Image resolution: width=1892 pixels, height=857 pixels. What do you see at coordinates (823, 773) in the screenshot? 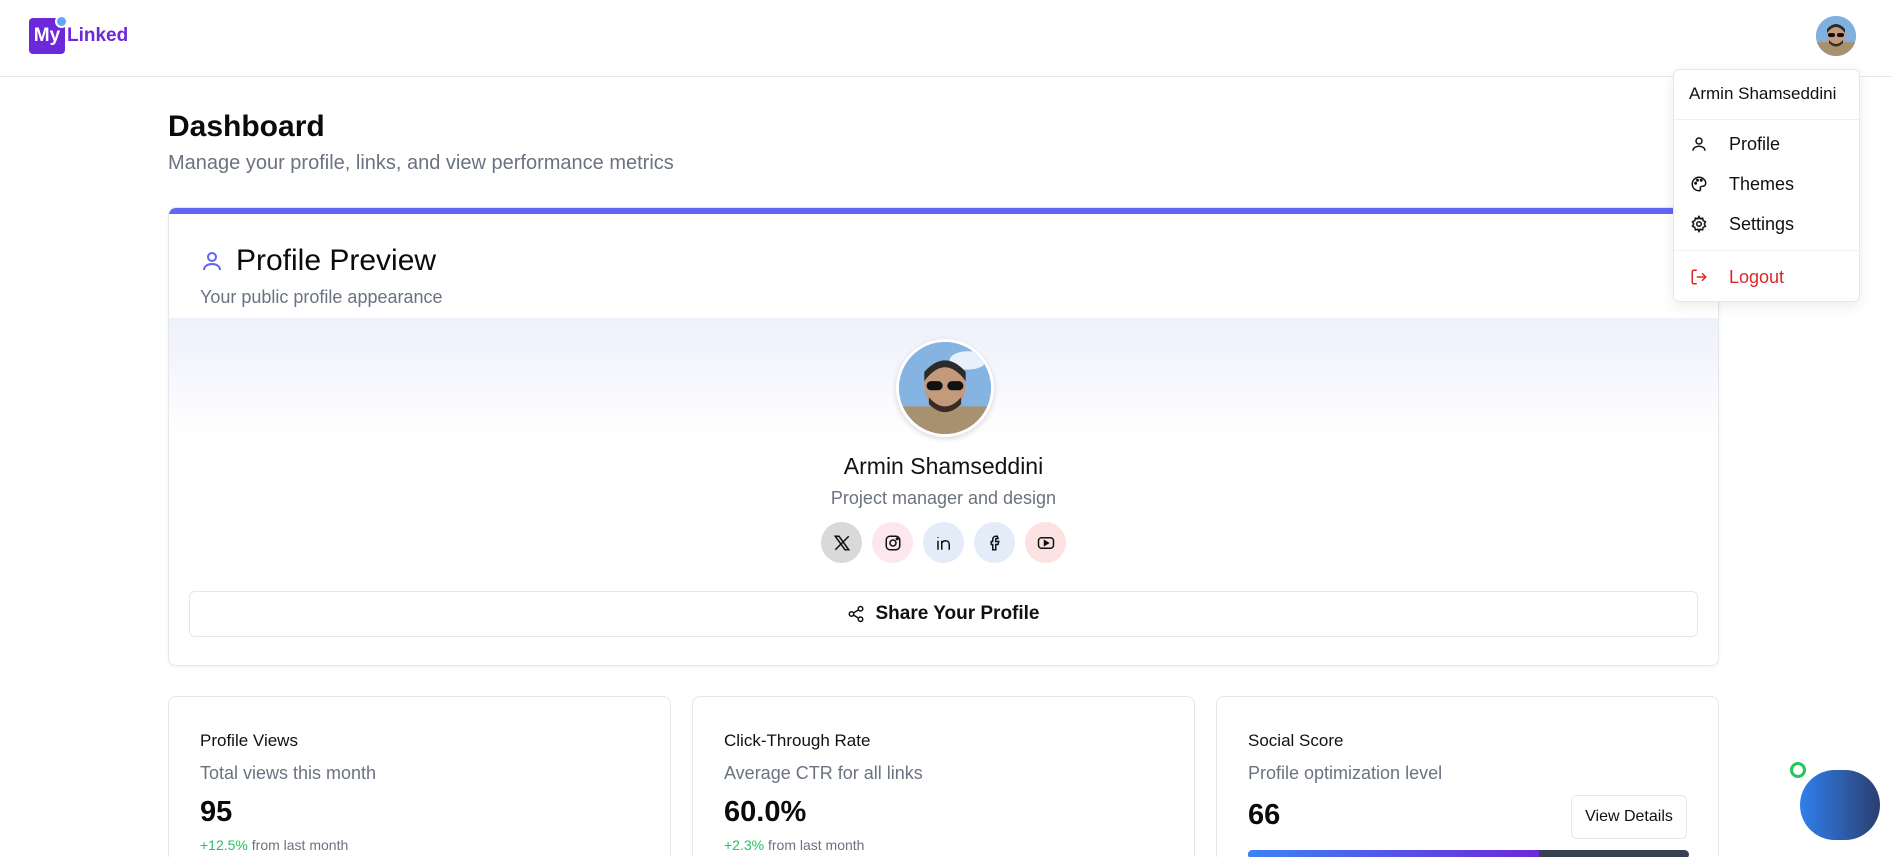
I see `stat-subtitle: Average CTR for all links` at bounding box center [823, 773].